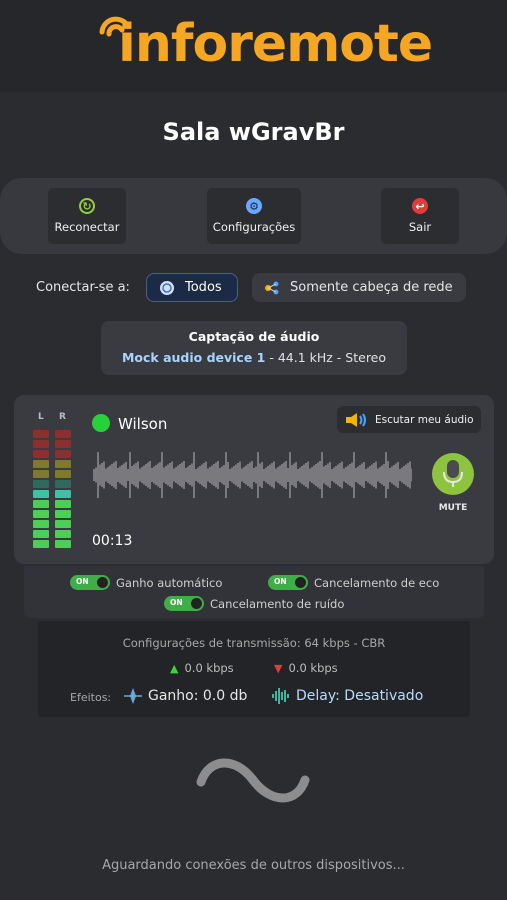  What do you see at coordinates (174, 668) in the screenshot?
I see `upload-arrow-icon: ▲` at bounding box center [174, 668].